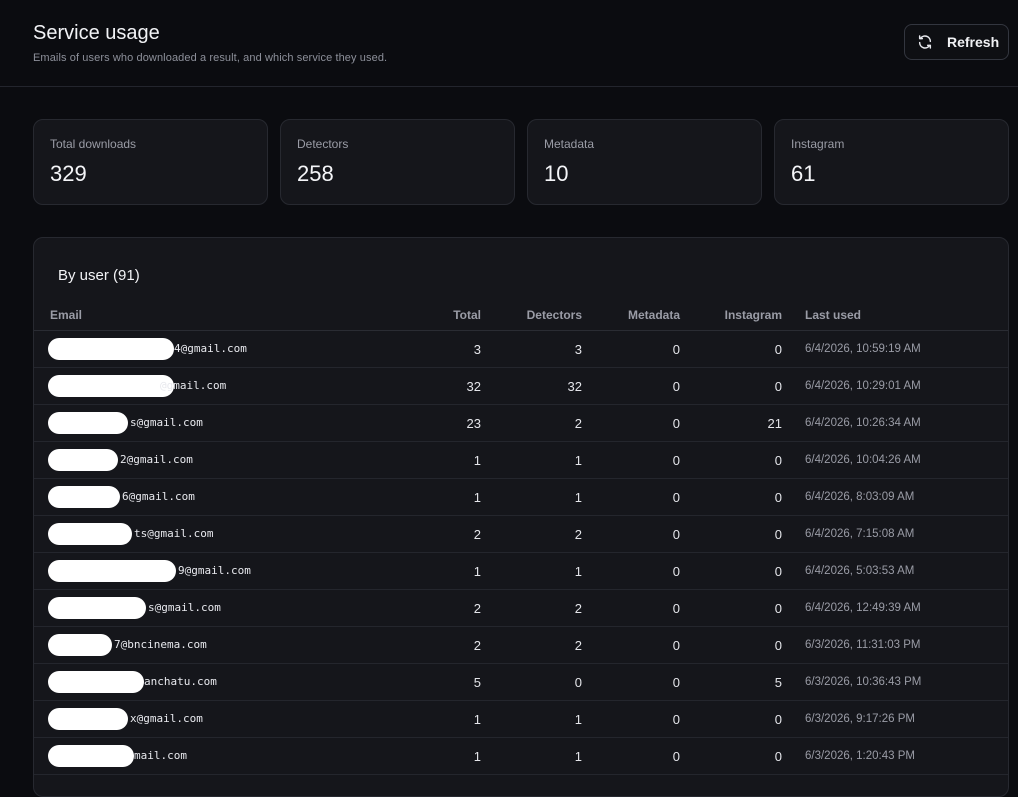 This screenshot has width=1018, height=797. Describe the element at coordinates (521, 571) in the screenshot. I see `table-row: 9@gmail.com 1 1 0 0 6/4/2026, 5:03:53 AM` at that location.